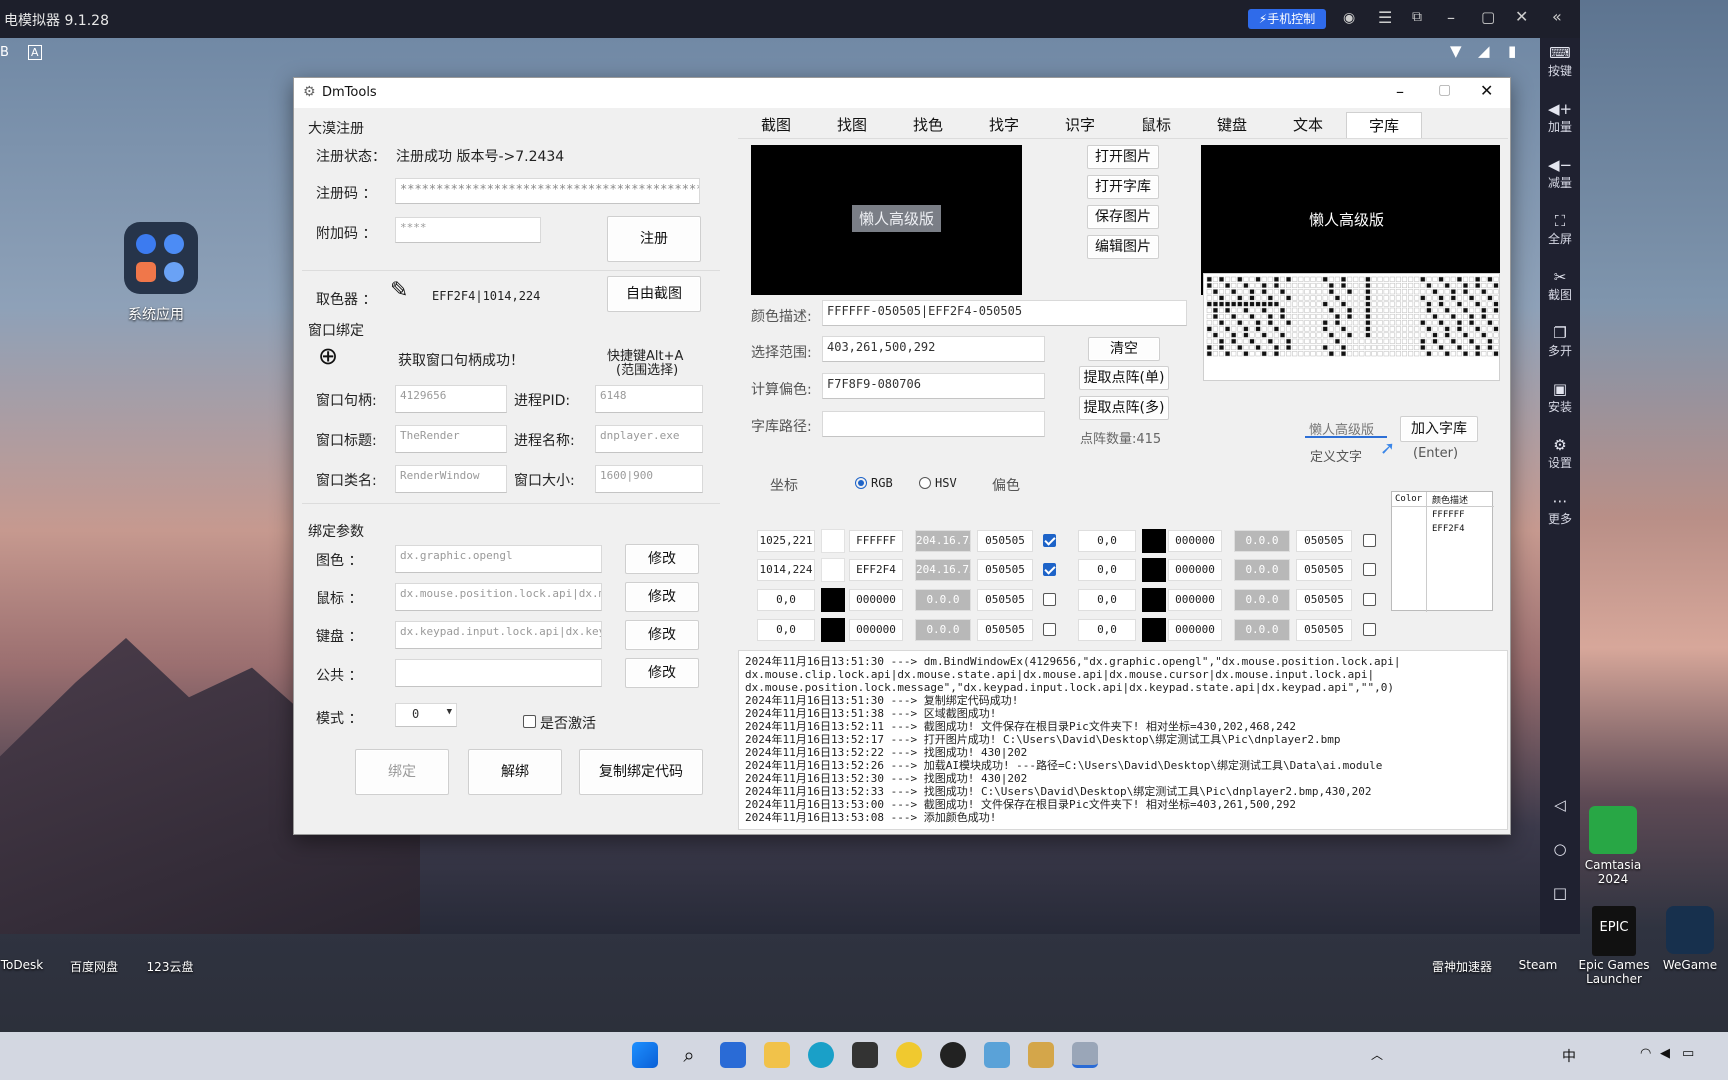  I want to click on explorer-icon, so click(777, 1055).